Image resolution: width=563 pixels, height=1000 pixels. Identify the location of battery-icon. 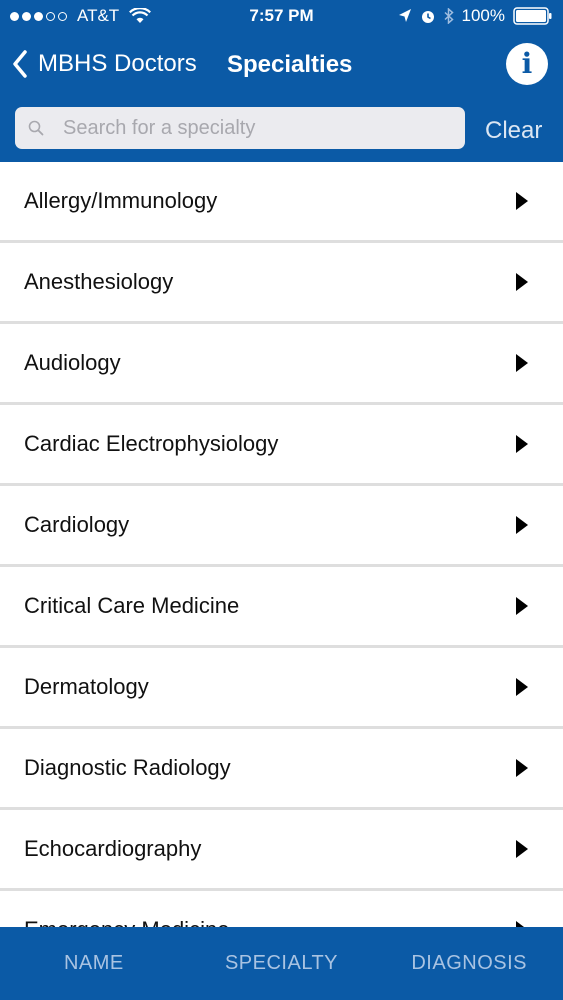
(532, 16).